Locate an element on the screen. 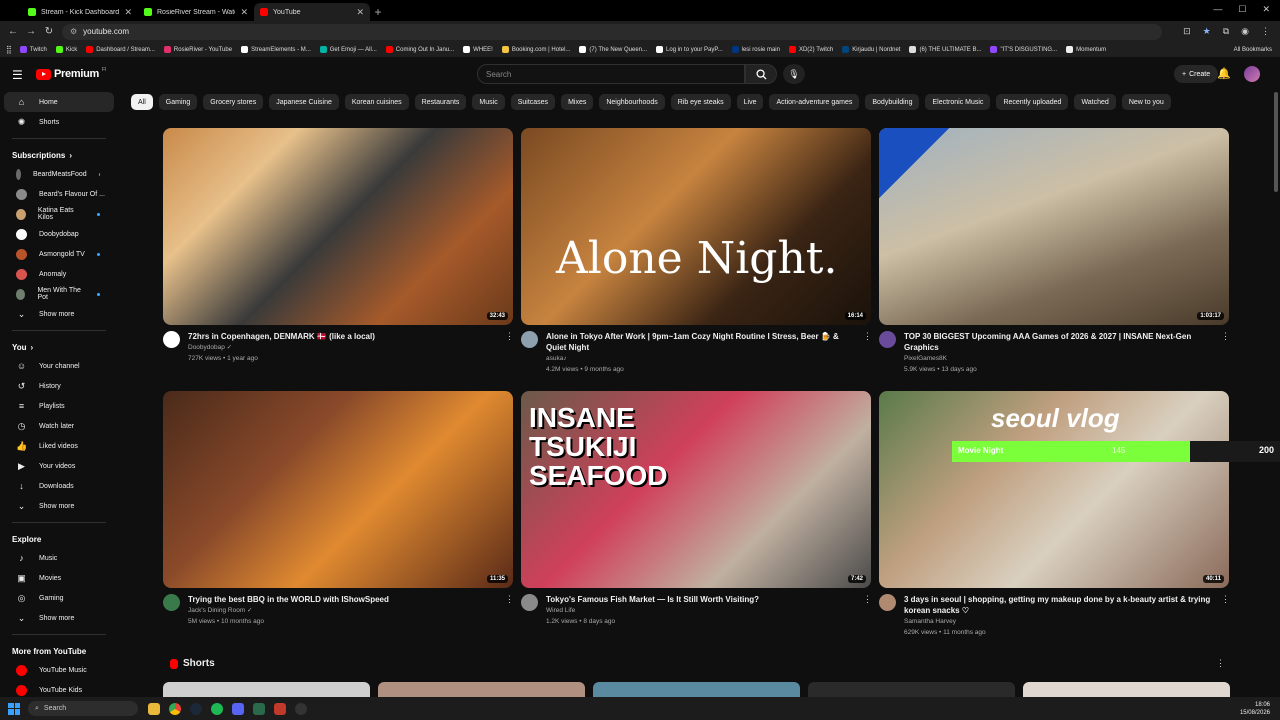 Image resolution: width=1280 pixels, height=720 pixels. filter-chip: Korean cuisines is located at coordinates (376, 102).